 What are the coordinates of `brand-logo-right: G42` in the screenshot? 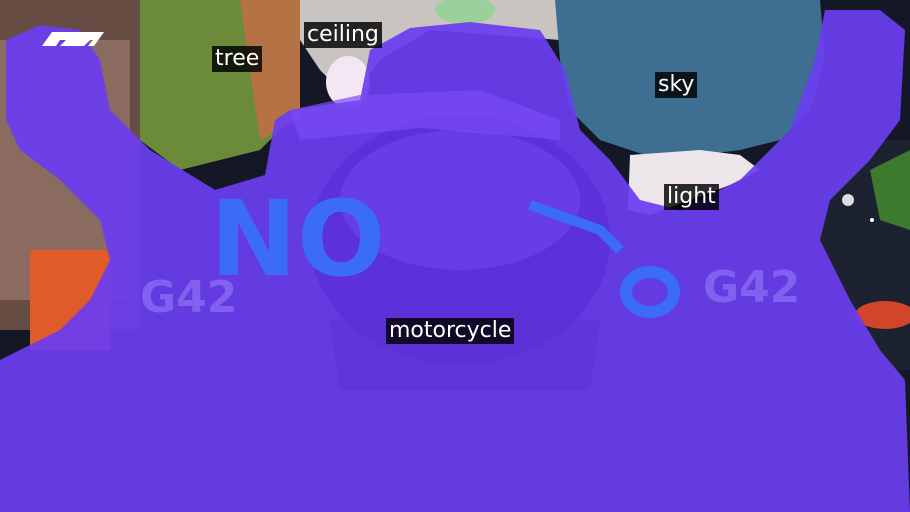 It's located at (751, 287).